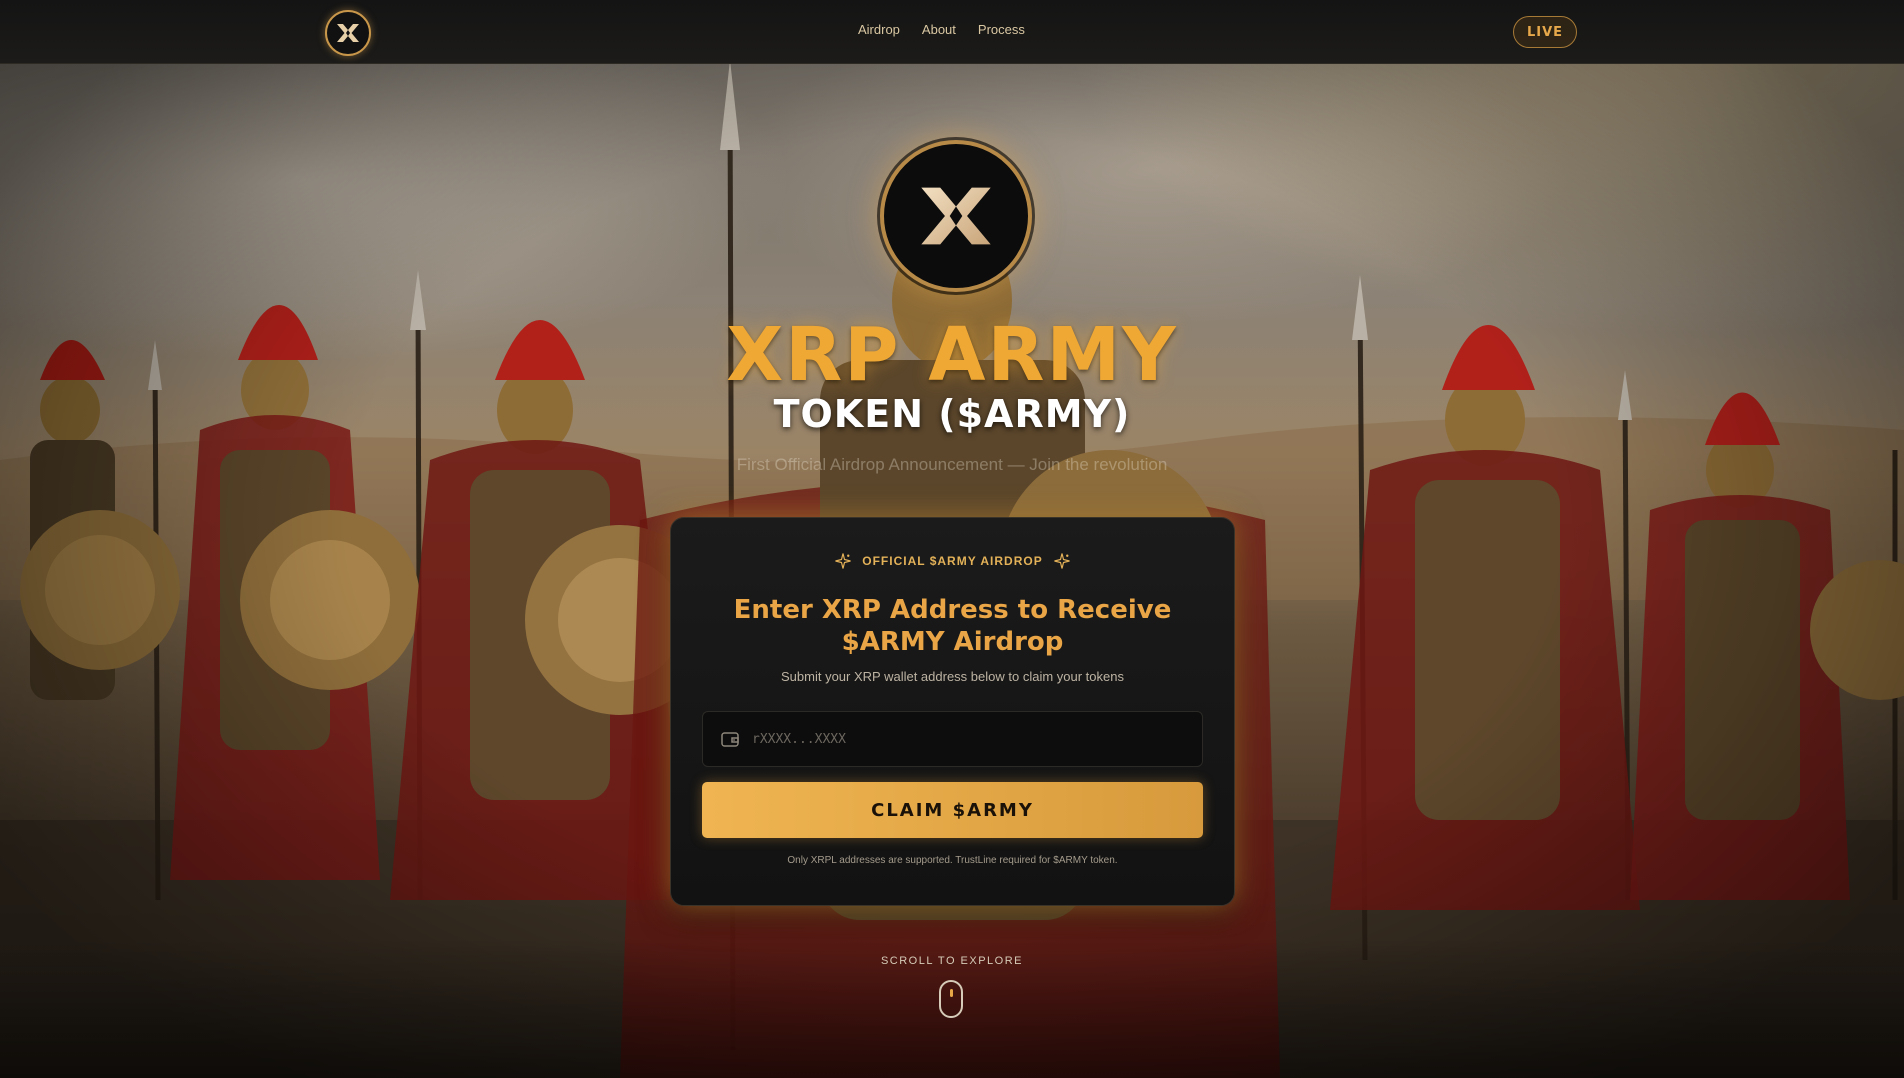 The width and height of the screenshot is (1904, 1078). What do you see at coordinates (952, 810) in the screenshot?
I see `claim-button: CLAIM $ARMY` at bounding box center [952, 810].